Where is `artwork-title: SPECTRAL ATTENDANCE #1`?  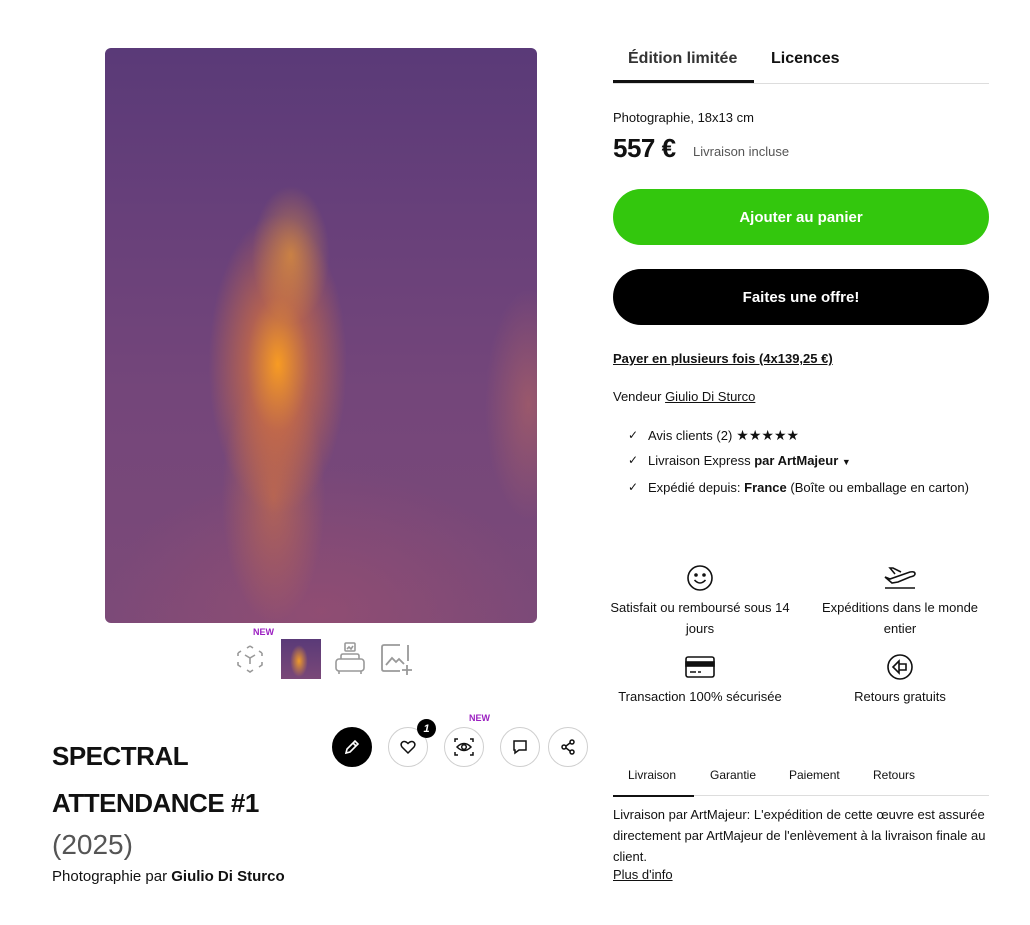 artwork-title: SPECTRAL ATTENDANCE #1 is located at coordinates (155, 779).